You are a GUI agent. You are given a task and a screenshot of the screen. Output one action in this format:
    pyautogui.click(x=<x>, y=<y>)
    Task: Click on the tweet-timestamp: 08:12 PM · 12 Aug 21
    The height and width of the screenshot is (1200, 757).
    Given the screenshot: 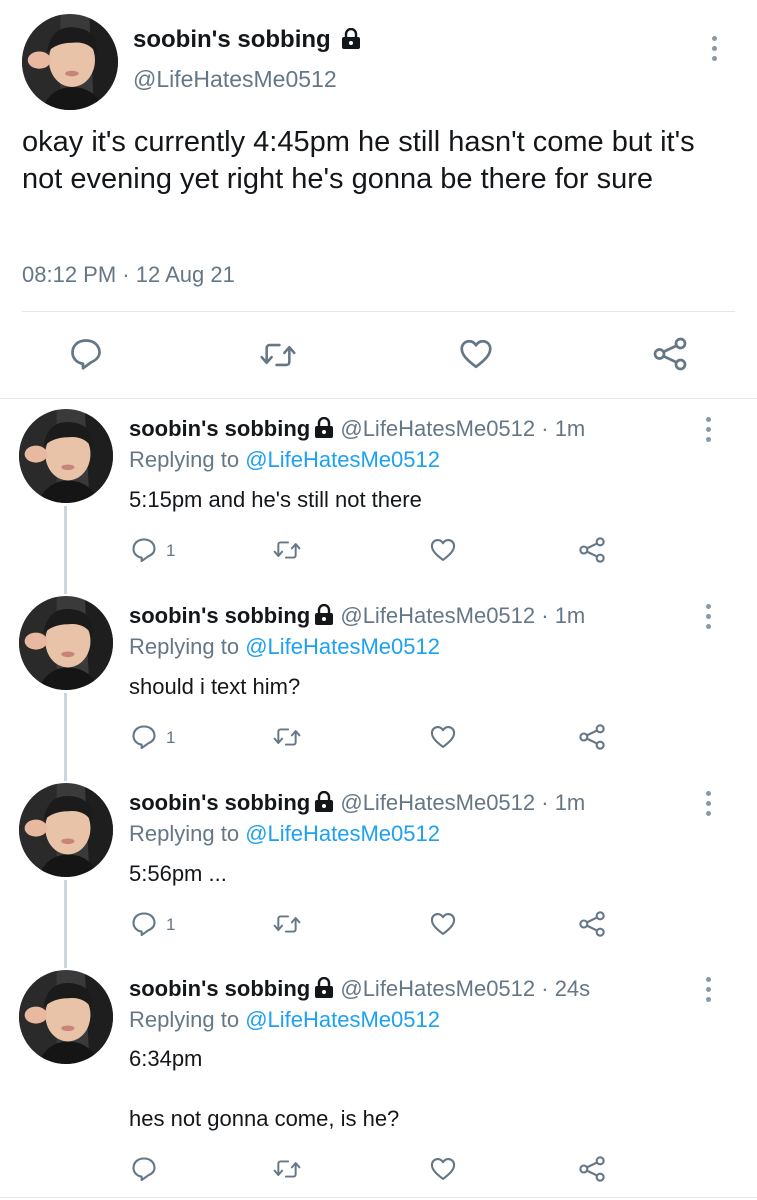 What is the action you would take?
    pyautogui.click(x=128, y=275)
    